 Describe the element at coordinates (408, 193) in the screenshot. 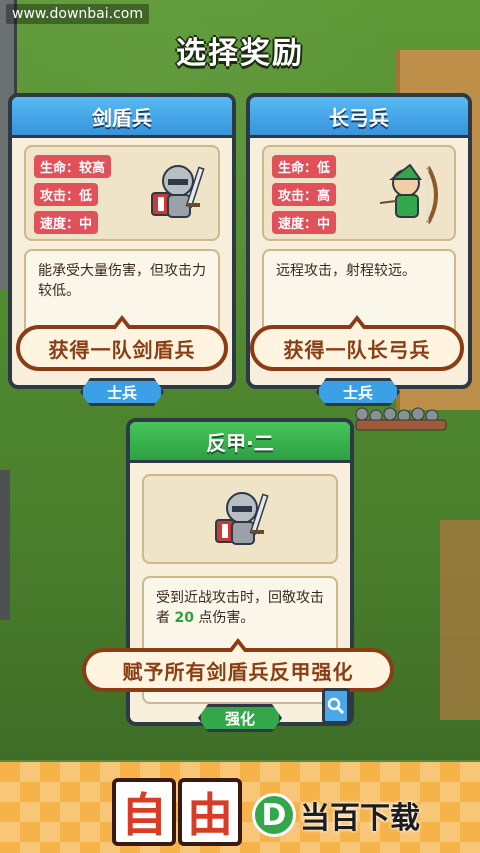

I see `archer-icon` at that location.